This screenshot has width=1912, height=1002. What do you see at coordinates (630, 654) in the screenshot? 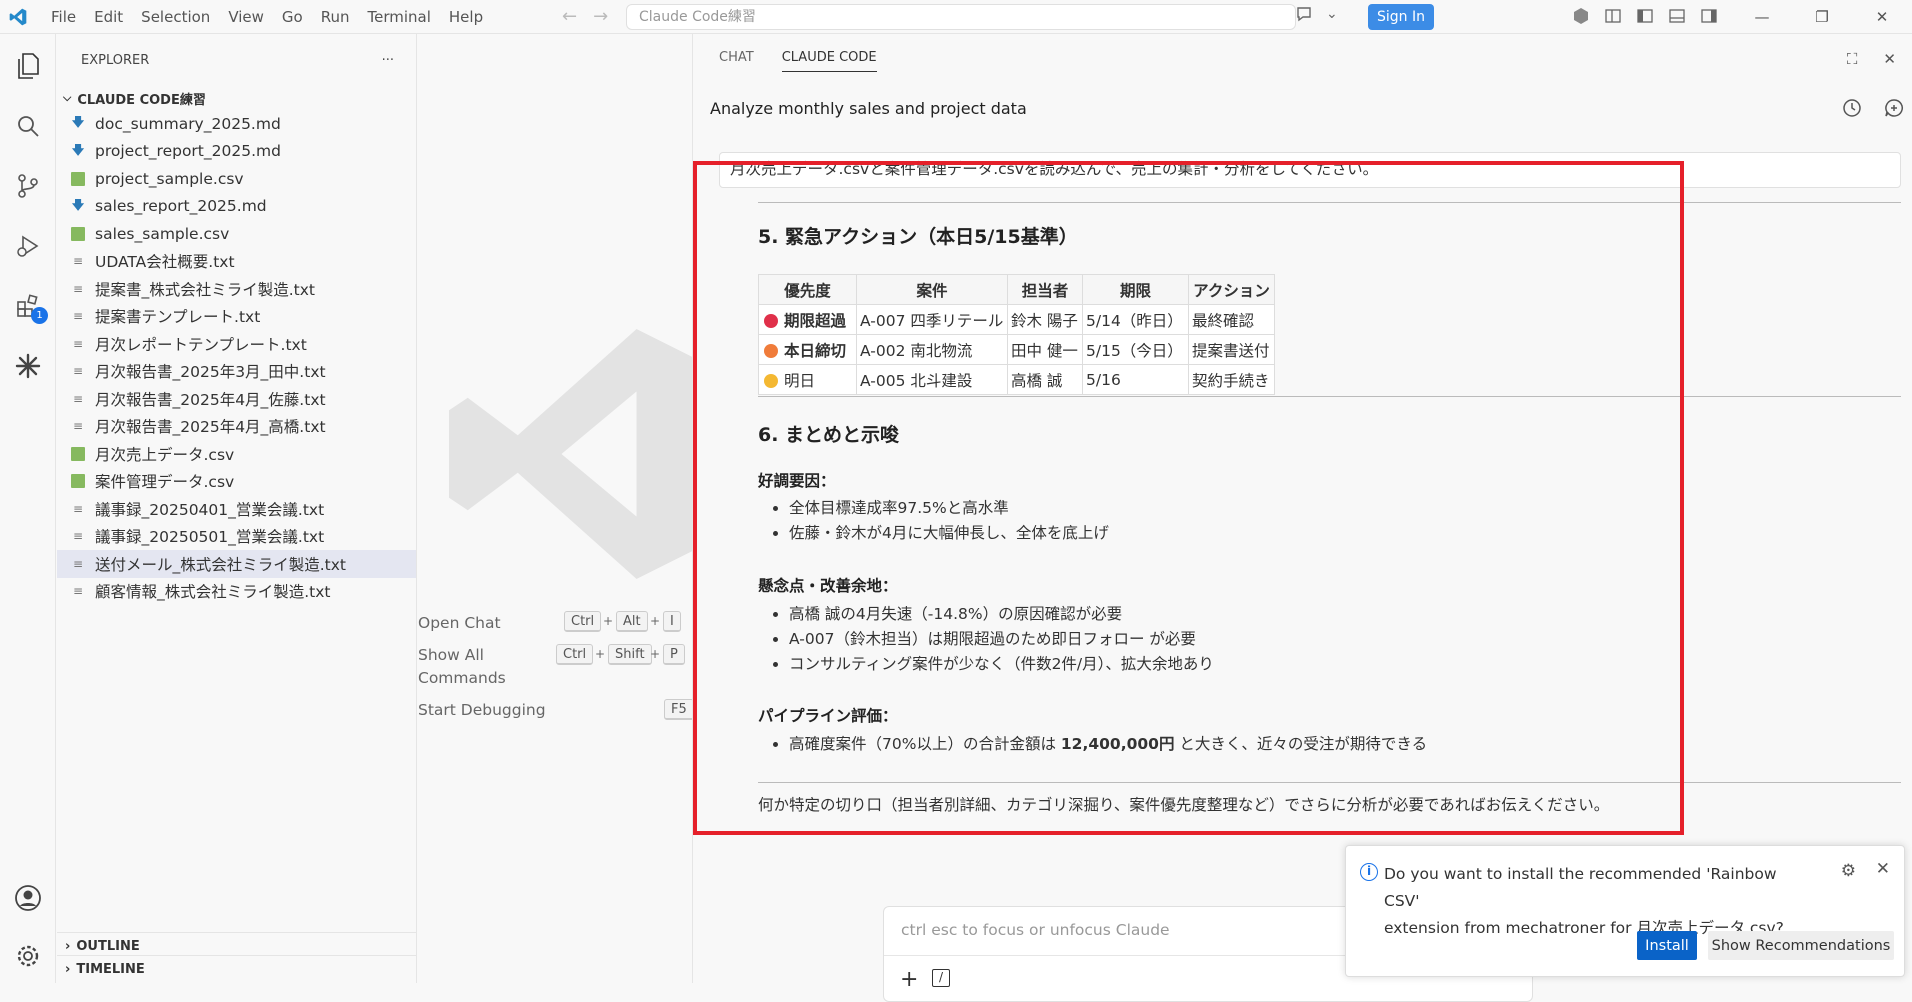
I see `key-shift: Shift` at bounding box center [630, 654].